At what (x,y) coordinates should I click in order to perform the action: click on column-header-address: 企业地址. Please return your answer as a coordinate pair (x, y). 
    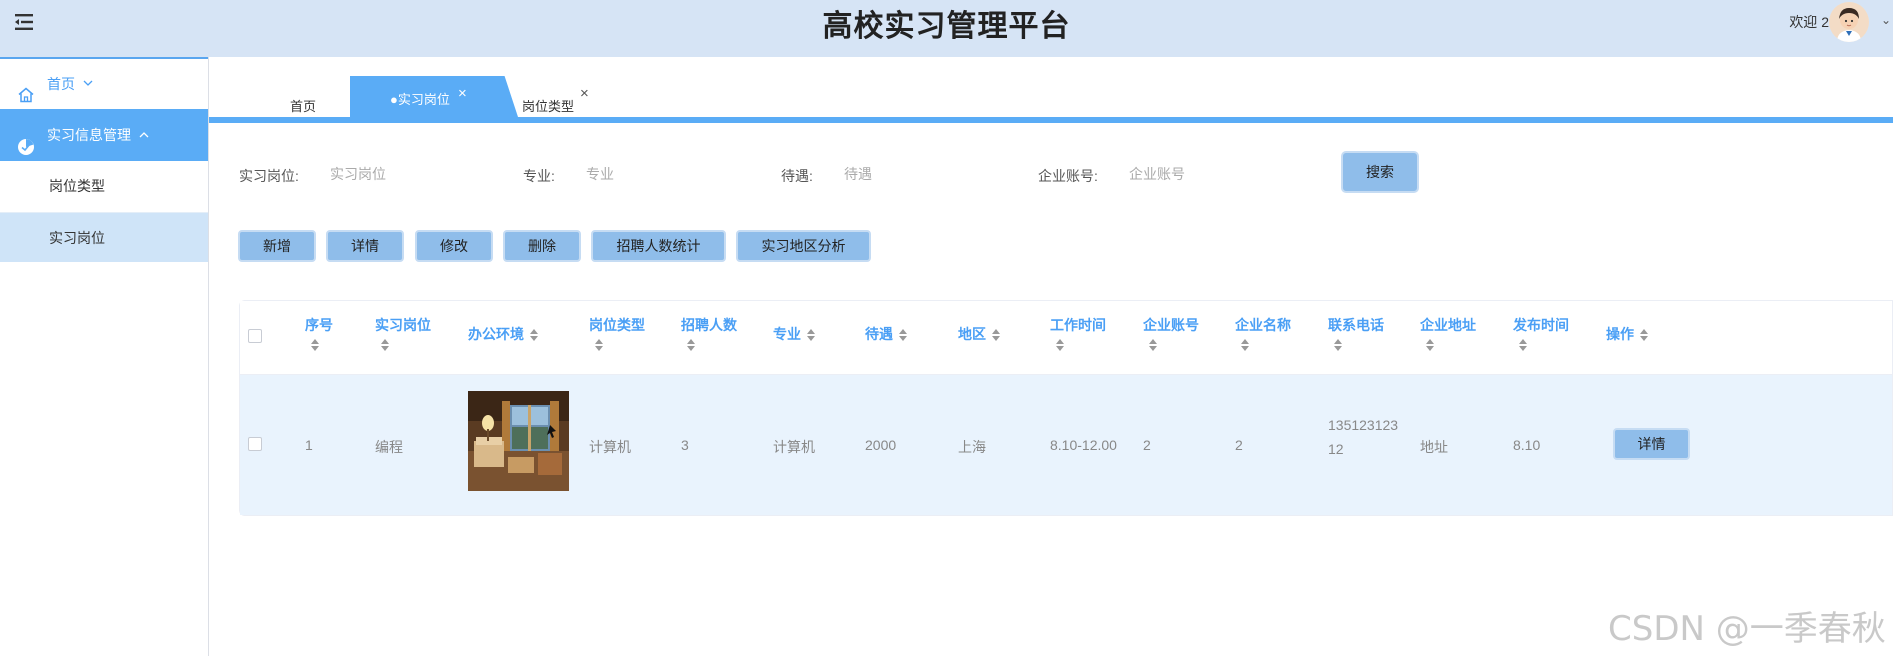
    Looking at the image, I should click on (1448, 333).